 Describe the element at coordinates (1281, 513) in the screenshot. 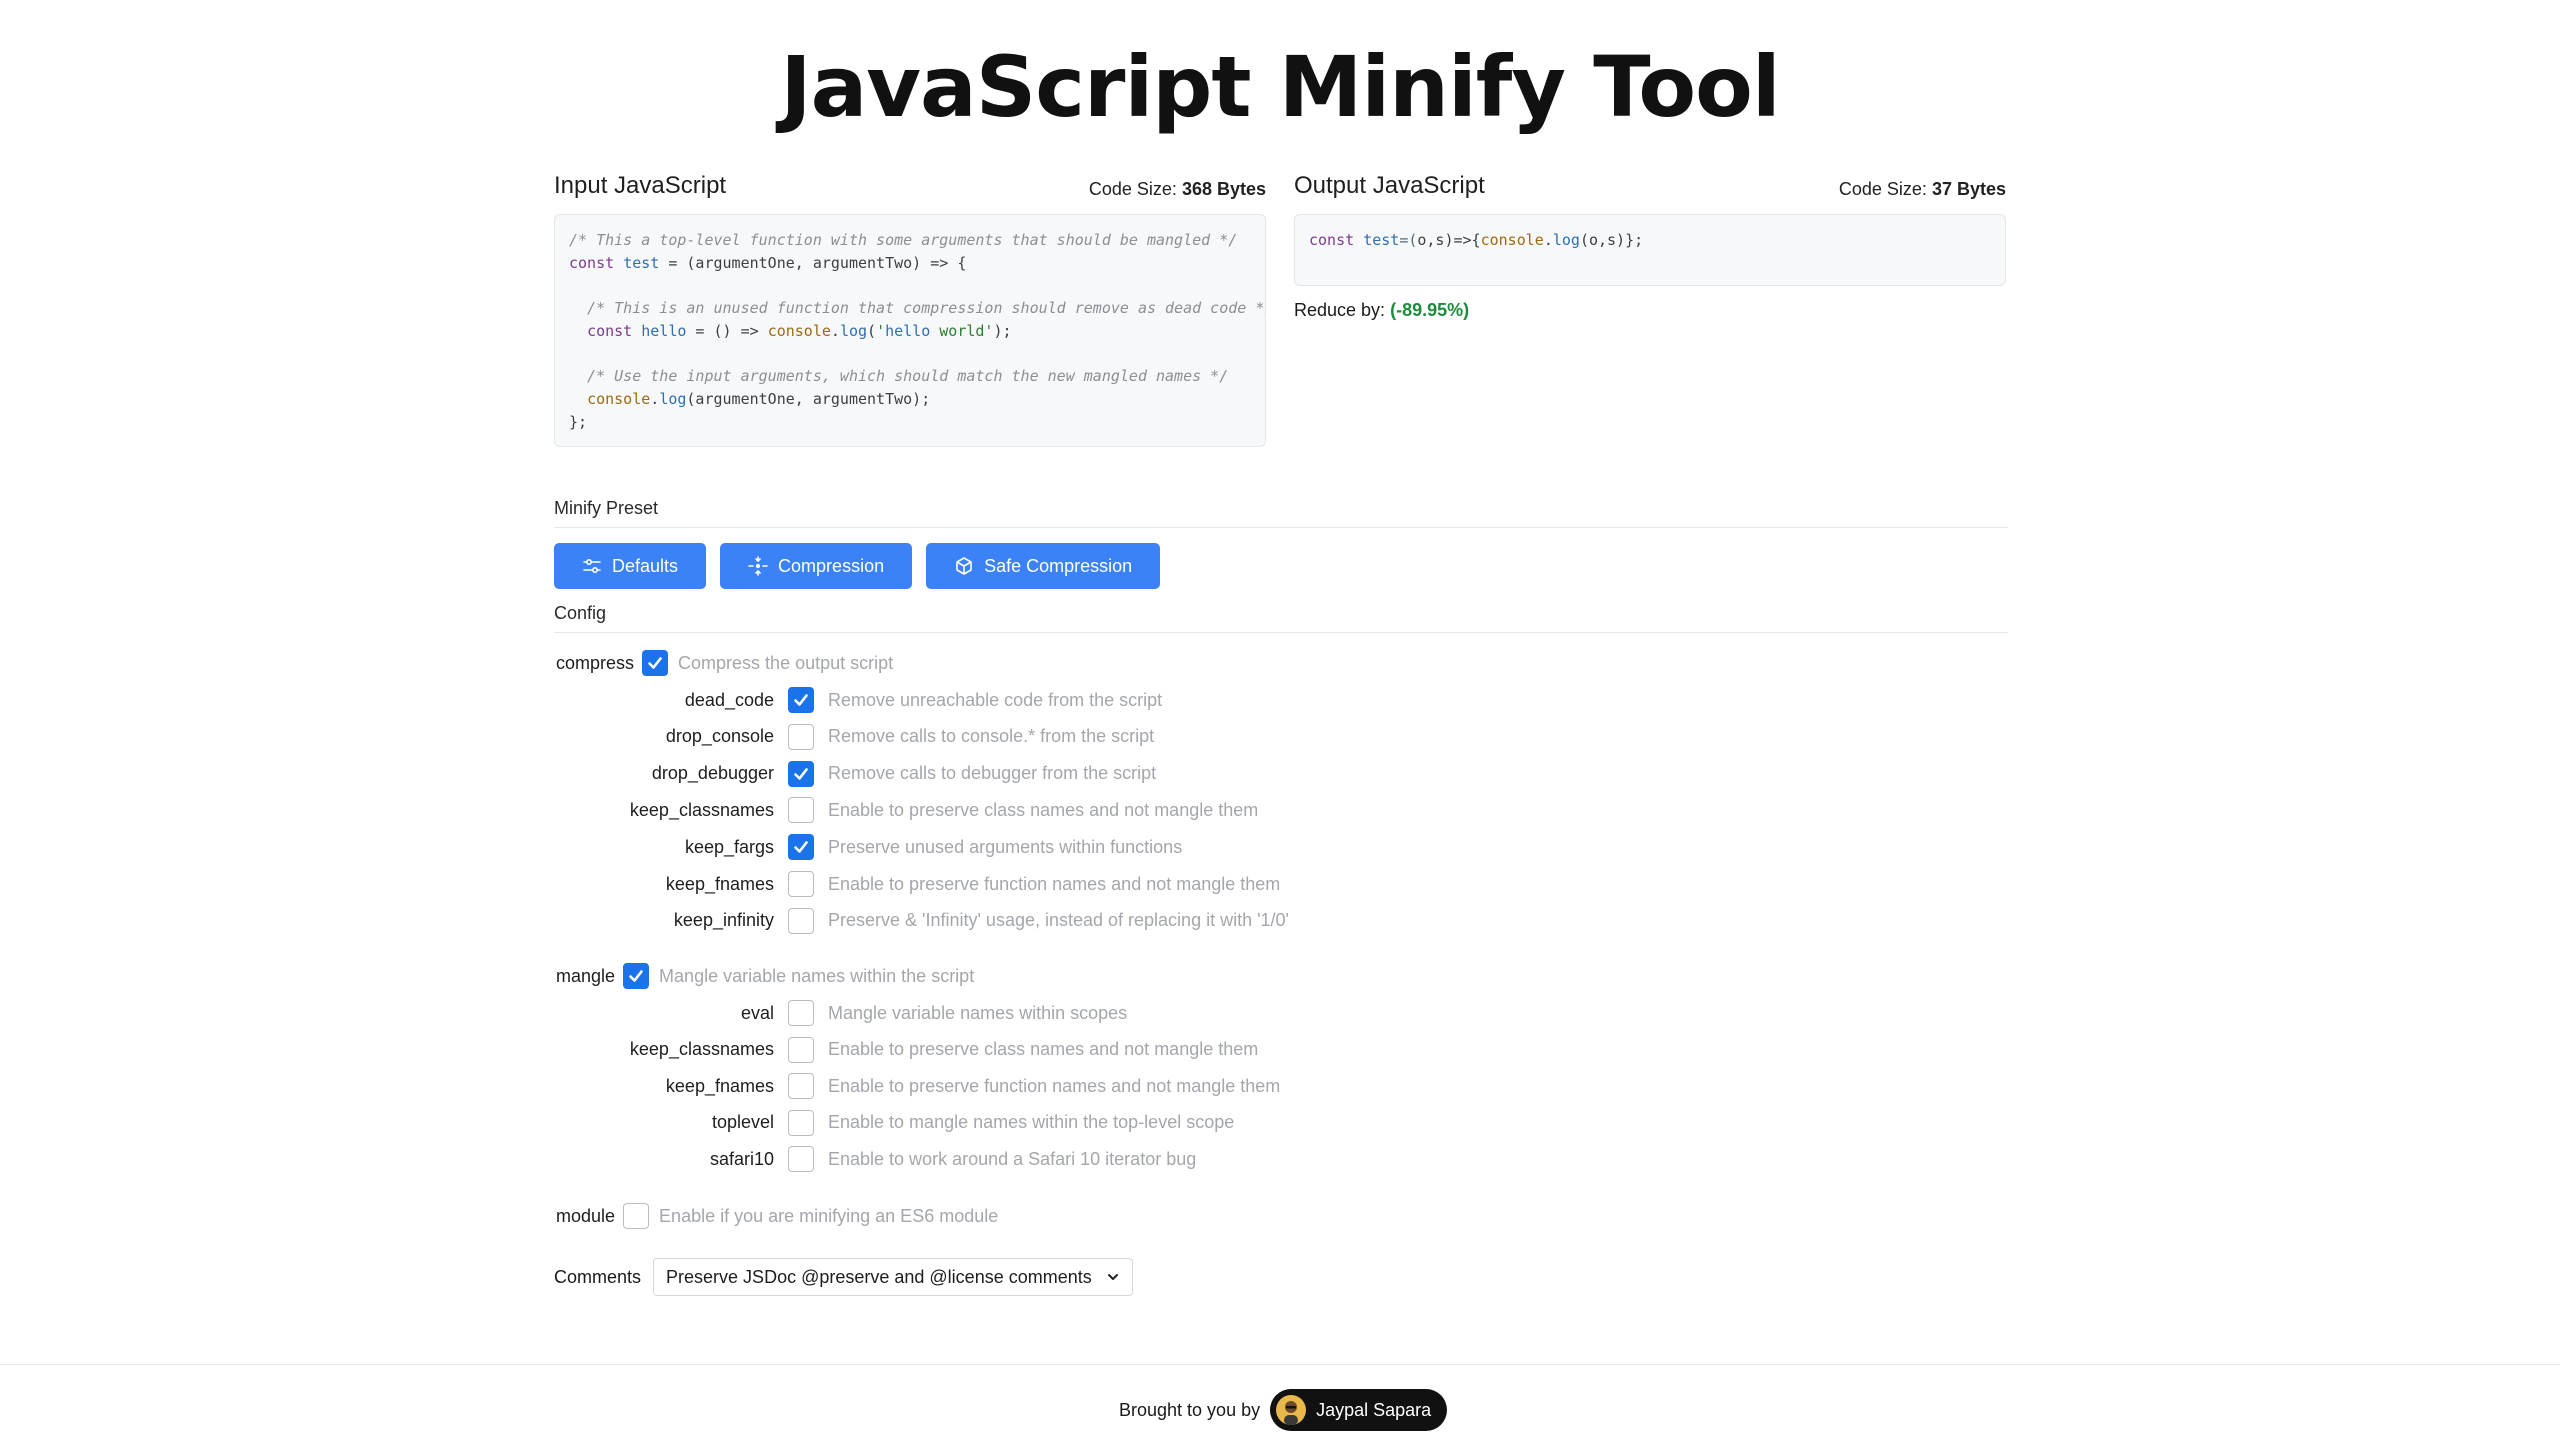

I see `preset-section-label: Minify Preset` at that location.